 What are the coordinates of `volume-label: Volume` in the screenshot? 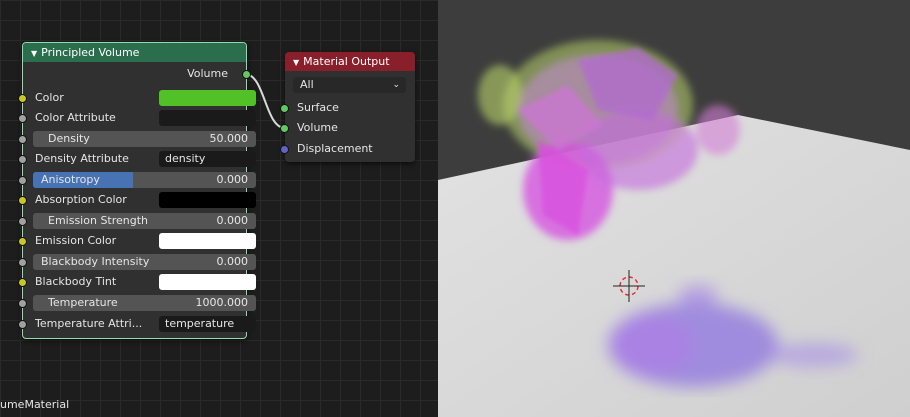 It's located at (317, 127).